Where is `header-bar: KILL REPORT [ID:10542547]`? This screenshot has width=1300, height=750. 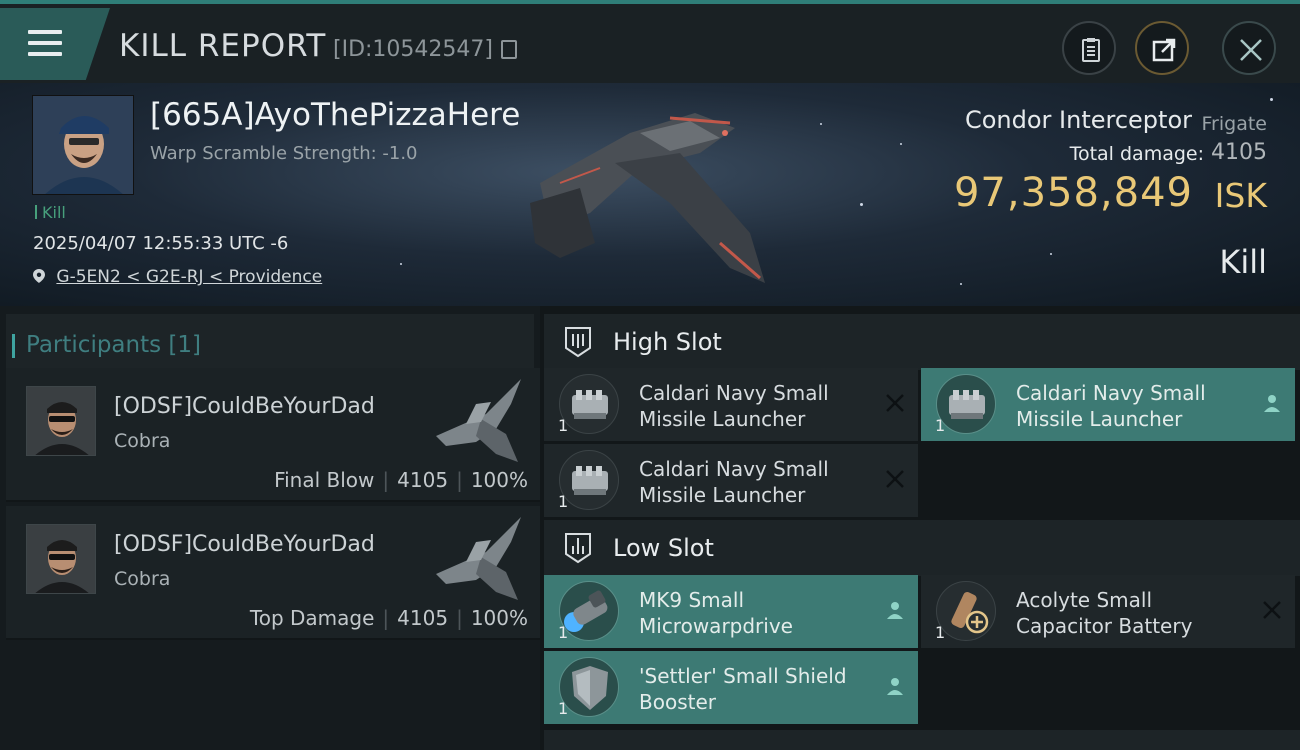
header-bar: KILL REPORT [ID:10542547] is located at coordinates (650, 41).